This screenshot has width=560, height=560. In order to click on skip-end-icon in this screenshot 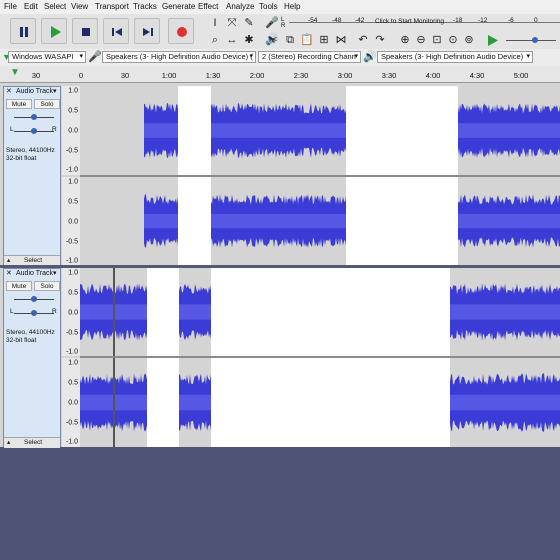, I will do `click(148, 32)`.